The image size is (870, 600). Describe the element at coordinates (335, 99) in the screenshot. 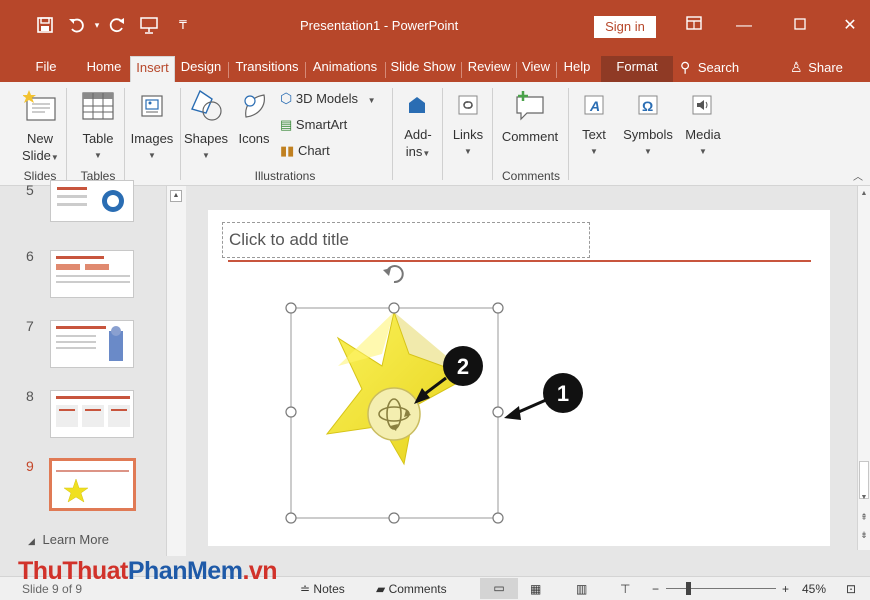

I see `3d-models-button: ⬡ 3D Models ▼` at that location.